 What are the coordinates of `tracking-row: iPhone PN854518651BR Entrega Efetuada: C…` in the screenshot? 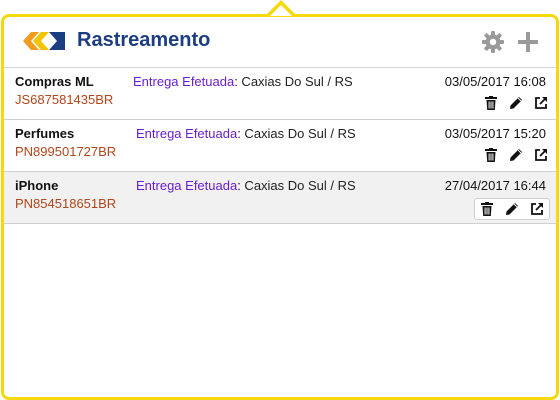 It's located at (280, 198).